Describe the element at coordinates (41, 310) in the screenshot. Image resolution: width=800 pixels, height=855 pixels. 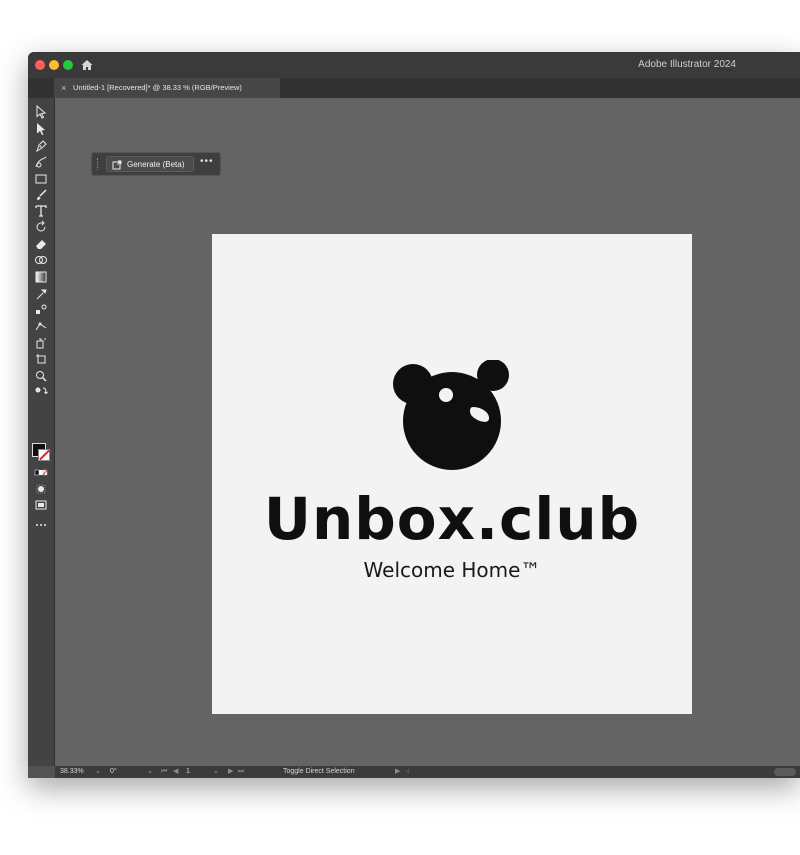
I see `blend-tool-icon` at that location.